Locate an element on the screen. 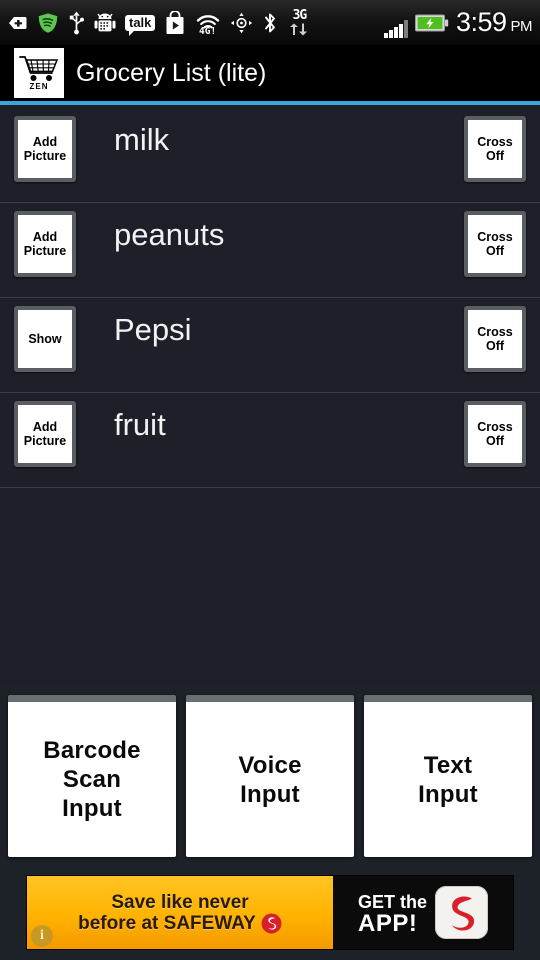 The width and height of the screenshot is (540, 960). ad-cta-panel: GET the APP! is located at coordinates (423, 912).